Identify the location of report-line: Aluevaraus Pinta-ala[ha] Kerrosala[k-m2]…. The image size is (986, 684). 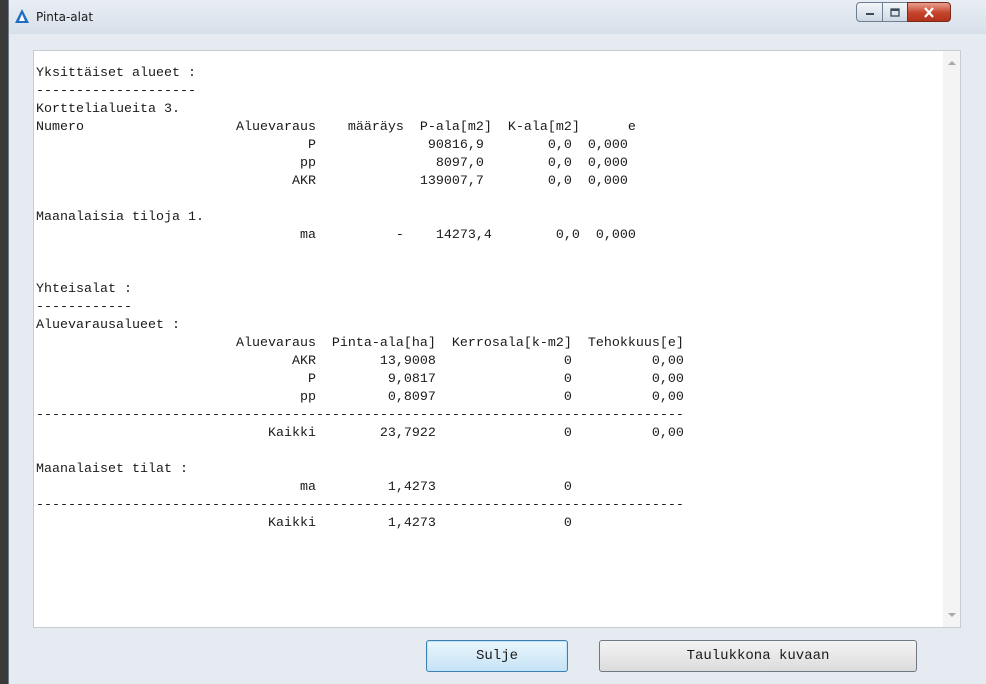
(360, 343).